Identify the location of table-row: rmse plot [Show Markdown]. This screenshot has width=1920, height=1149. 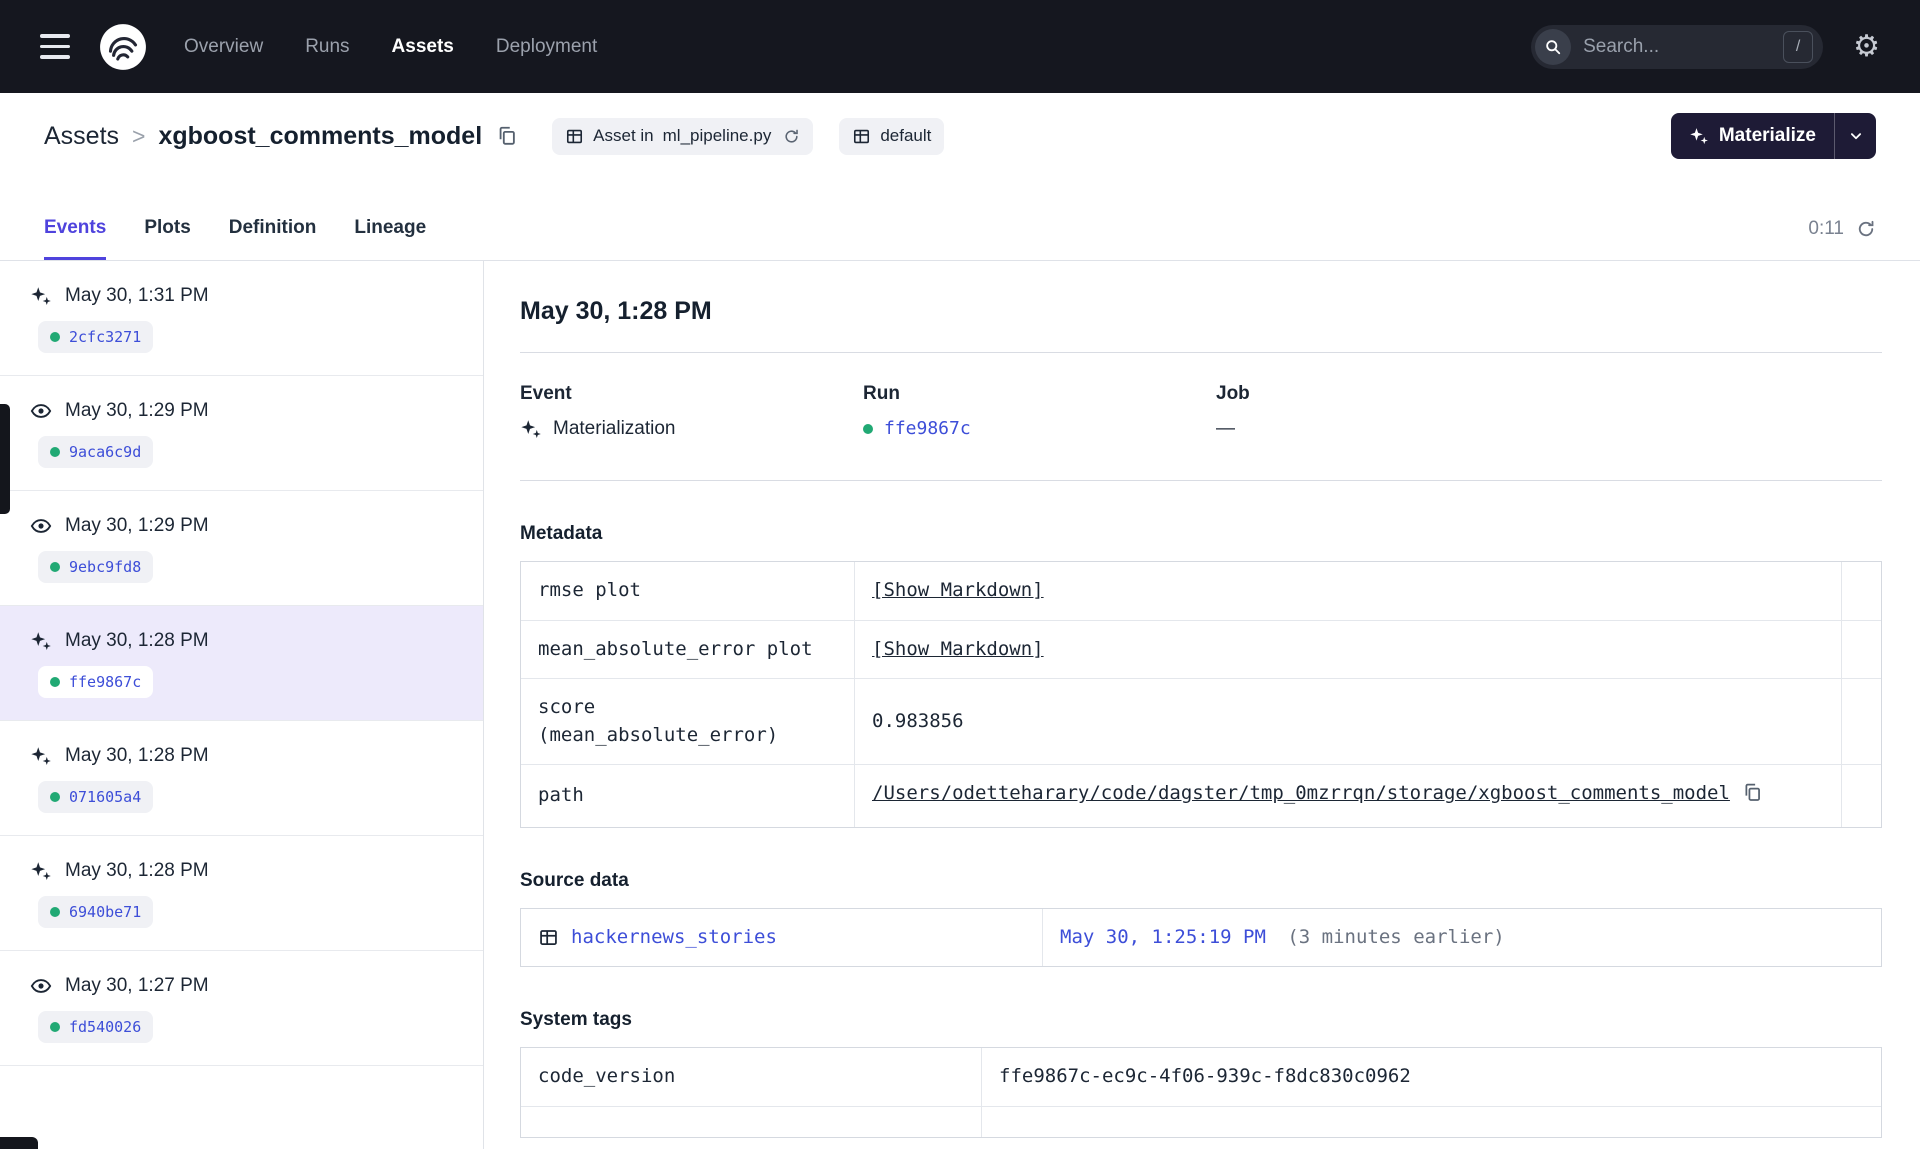
(1201, 591).